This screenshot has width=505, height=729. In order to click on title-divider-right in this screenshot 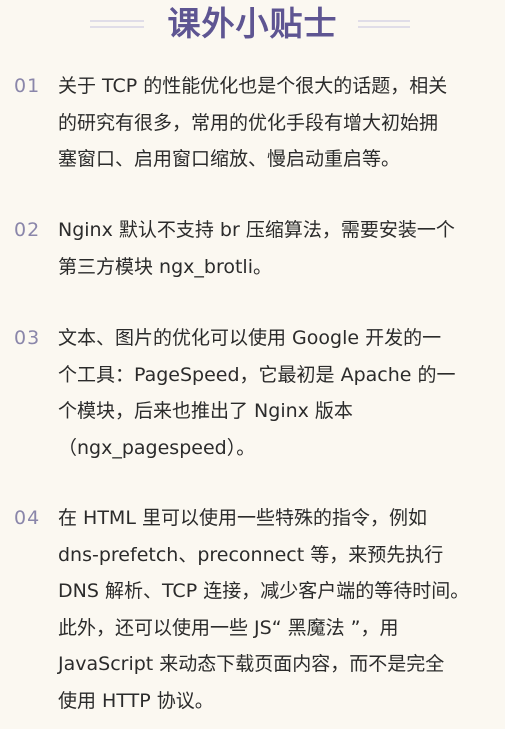, I will do `click(384, 24)`.